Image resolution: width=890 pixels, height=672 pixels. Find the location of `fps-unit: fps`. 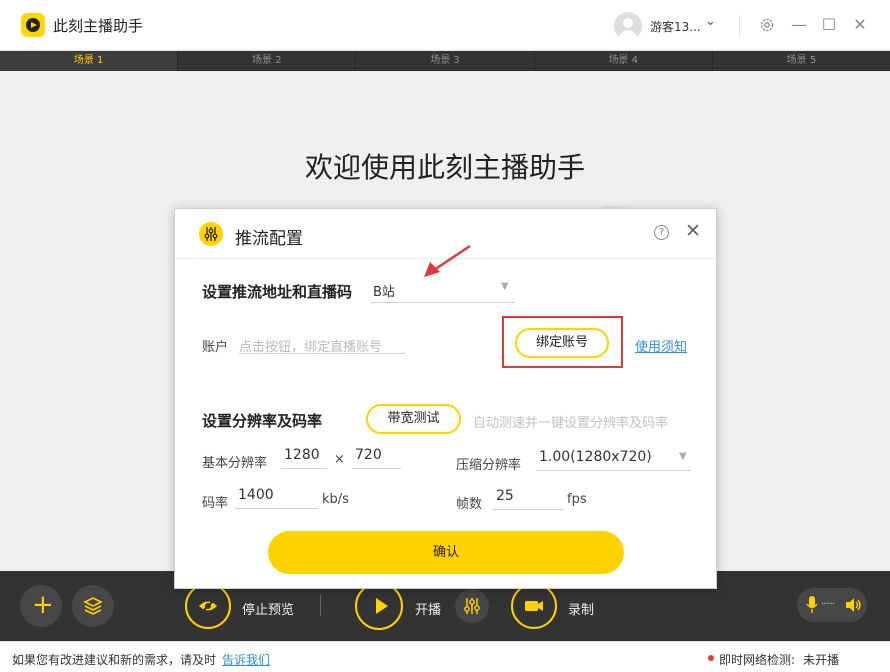

fps-unit: fps is located at coordinates (577, 499).